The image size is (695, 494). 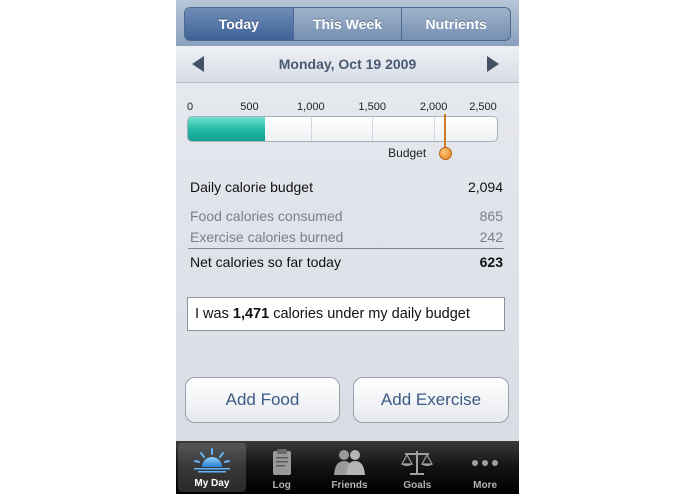 What do you see at coordinates (431, 400) in the screenshot?
I see `add-exercise-button: Add Exercise` at bounding box center [431, 400].